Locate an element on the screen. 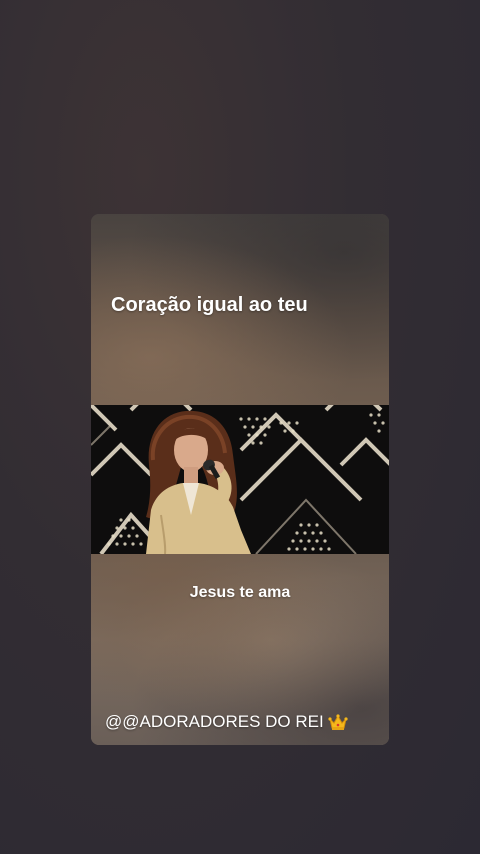 This screenshot has width=480, height=854. singer-performance-image is located at coordinates (240, 479).